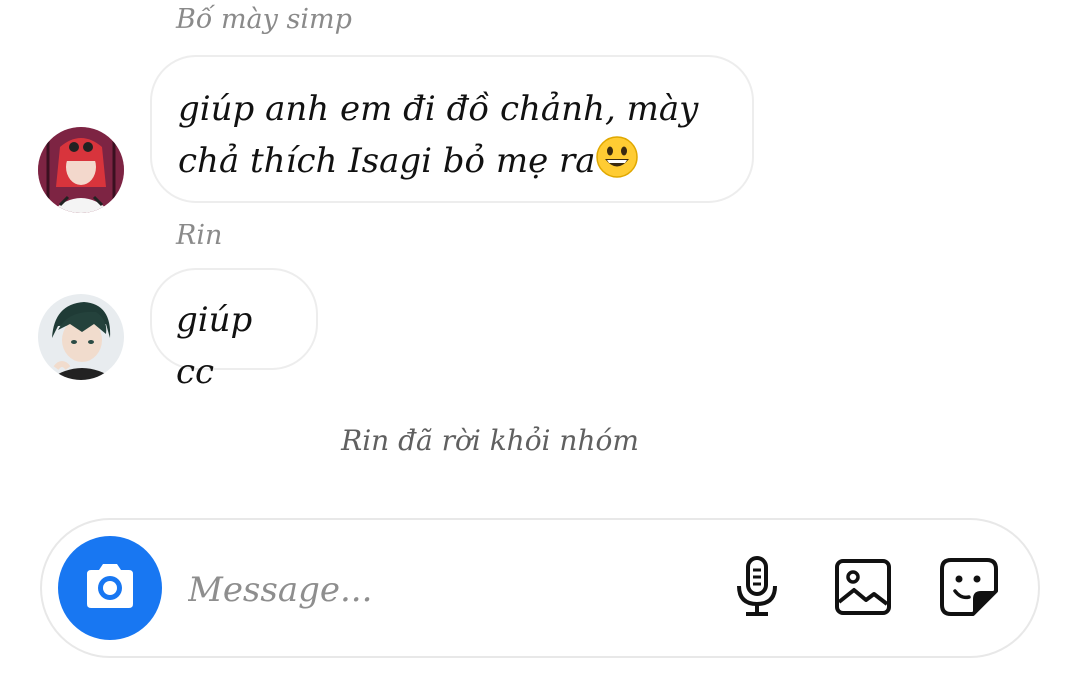 Image resolution: width=1080 pixels, height=676 pixels. I want to click on message-line-with-emoji: chả thích Isagi bỏ mẹ ra, so click(453, 161).